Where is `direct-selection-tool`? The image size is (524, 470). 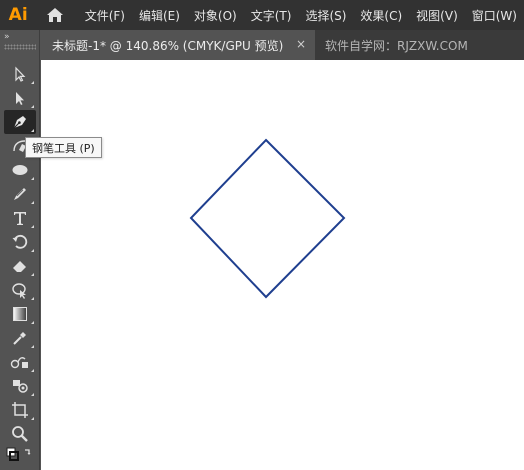
direct-selection-tool is located at coordinates (20, 98).